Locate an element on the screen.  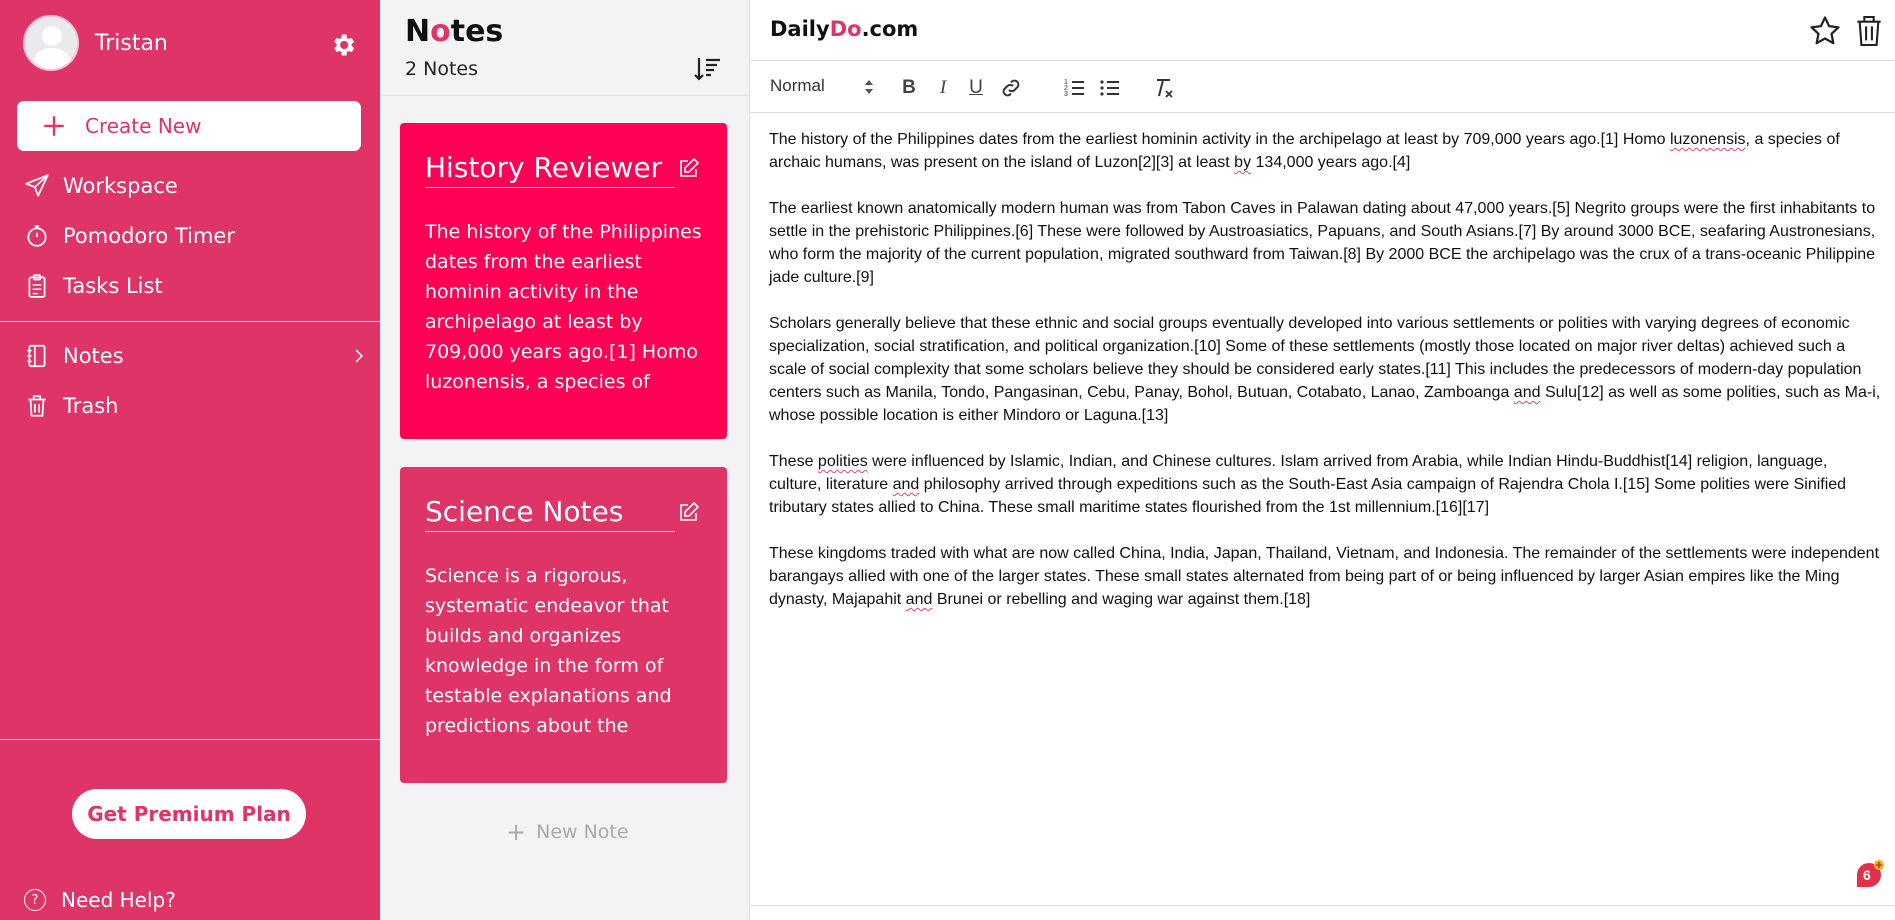
formatting-toolbar: Normal B I U 123 is located at coordinates (1322, 87).